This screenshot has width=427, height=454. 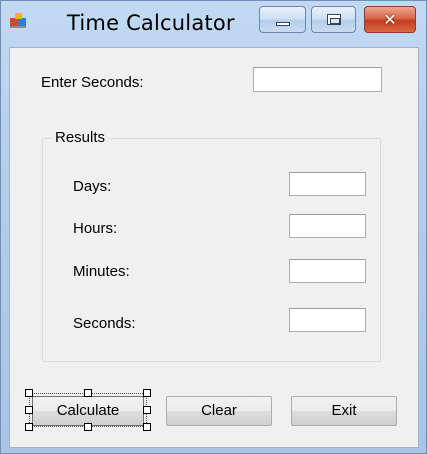 What do you see at coordinates (327, 184) in the screenshot?
I see `days-output` at bounding box center [327, 184].